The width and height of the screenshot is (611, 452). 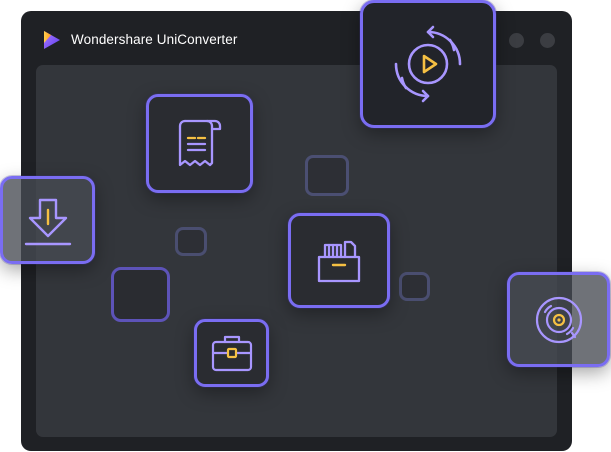 I want to click on receipt-document-icon, so click(x=199, y=142).